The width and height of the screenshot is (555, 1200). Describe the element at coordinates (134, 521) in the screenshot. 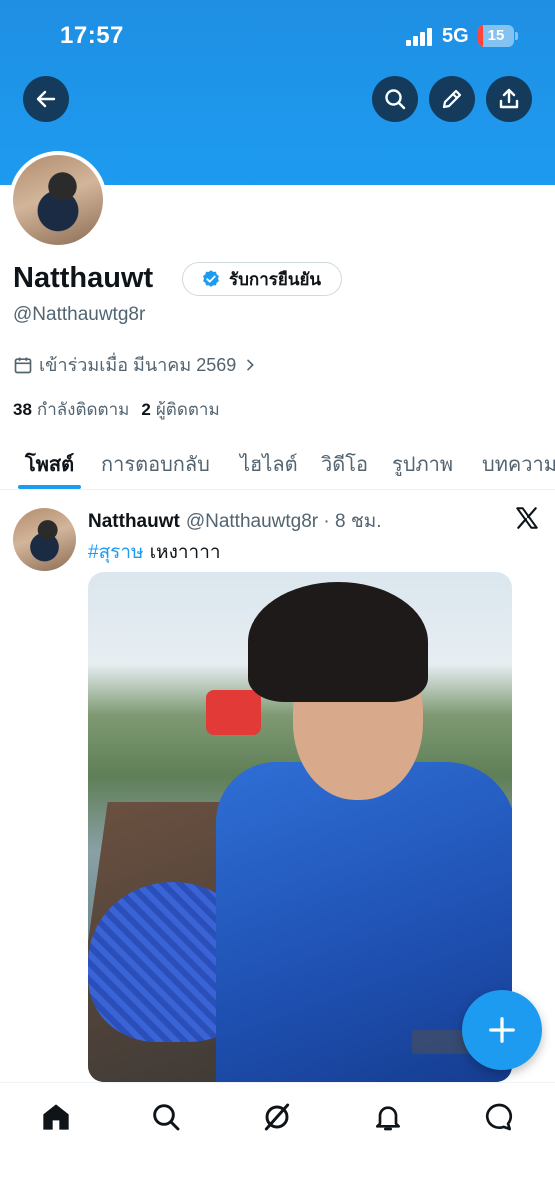

I see `post-author-name: Natthauwt` at that location.